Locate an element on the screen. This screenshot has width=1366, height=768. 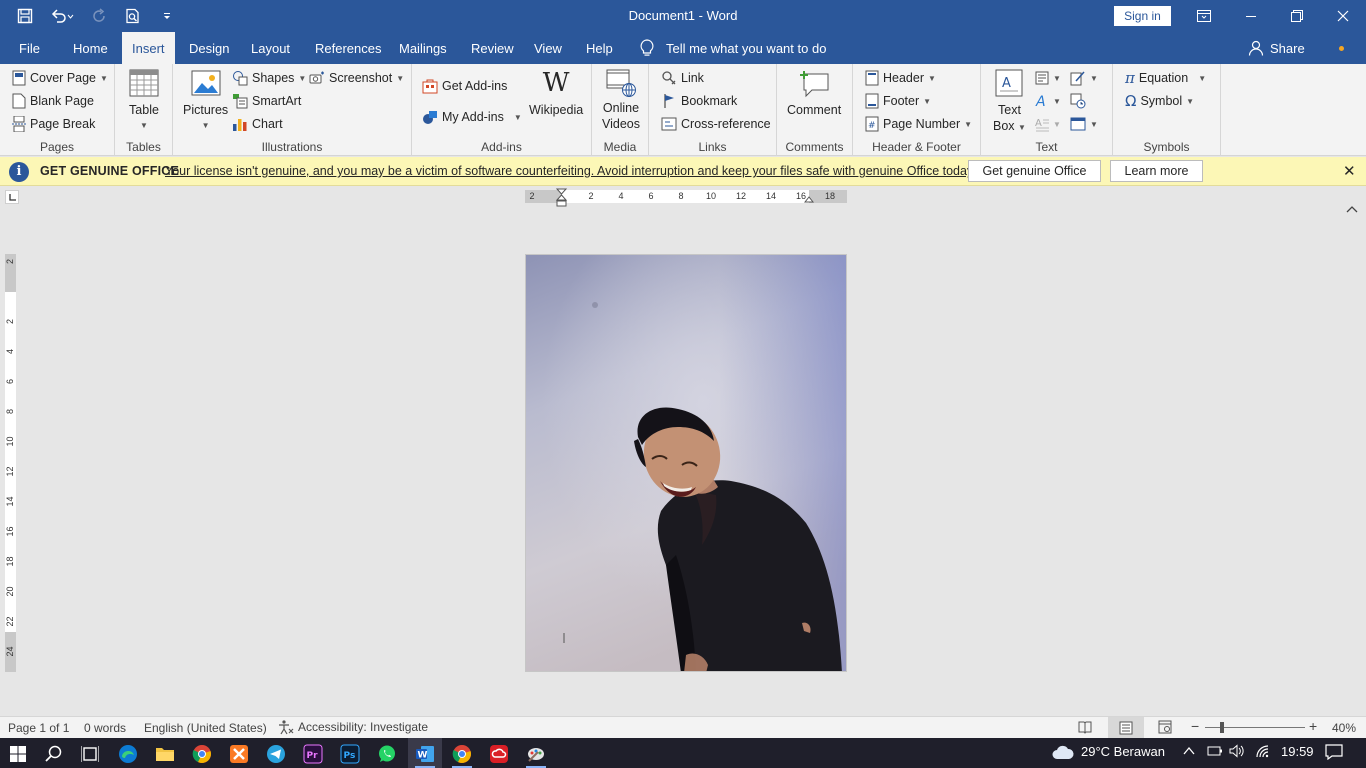
tab-selector is located at coordinates (12, 197).